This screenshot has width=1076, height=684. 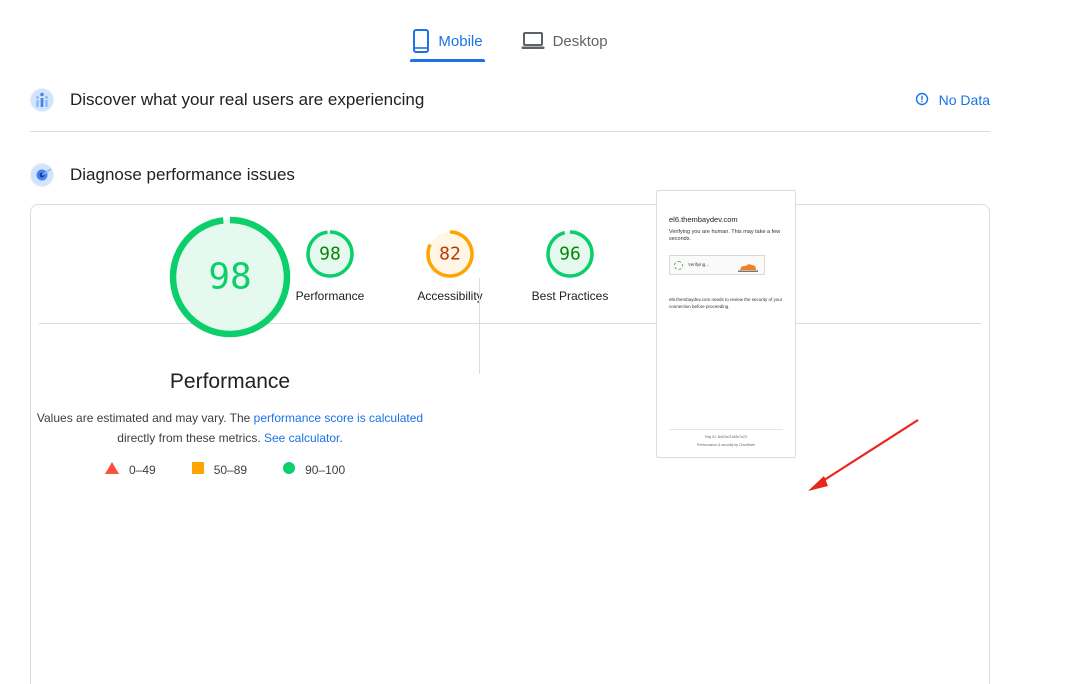 I want to click on performance-big-gauge: 98, so click(x=230, y=279).